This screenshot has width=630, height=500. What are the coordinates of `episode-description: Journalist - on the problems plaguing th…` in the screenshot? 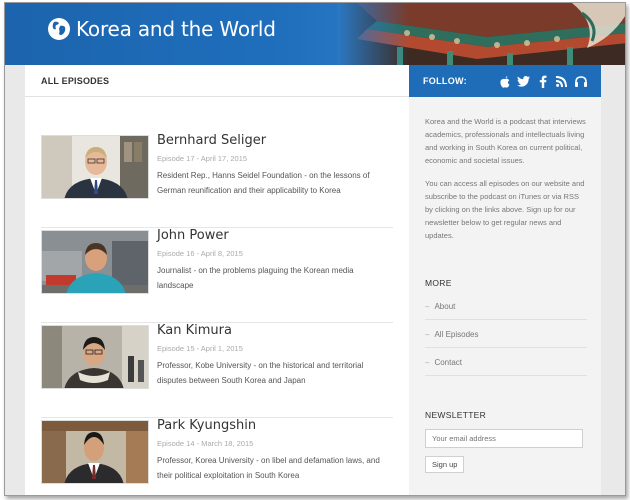 It's located at (255, 278).